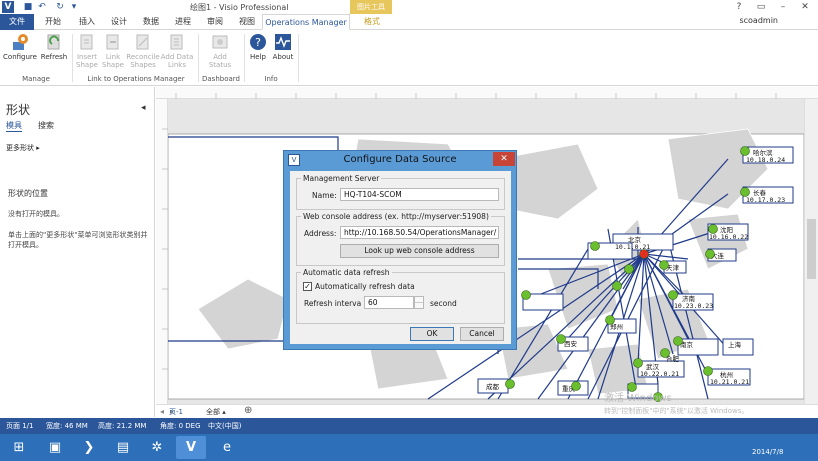 This screenshot has height=461, width=818. I want to click on status-dot-harbin, so click(745, 151).